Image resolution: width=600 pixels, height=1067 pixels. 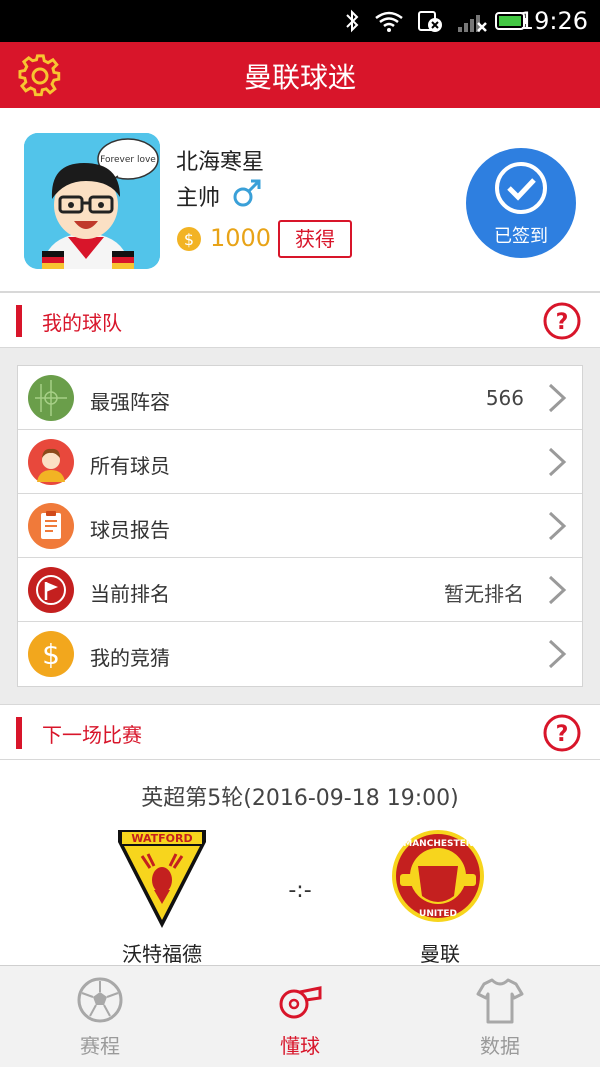 I want to click on match-round: 英超第5轮(2016-09-18 19:00), so click(x=300, y=798).